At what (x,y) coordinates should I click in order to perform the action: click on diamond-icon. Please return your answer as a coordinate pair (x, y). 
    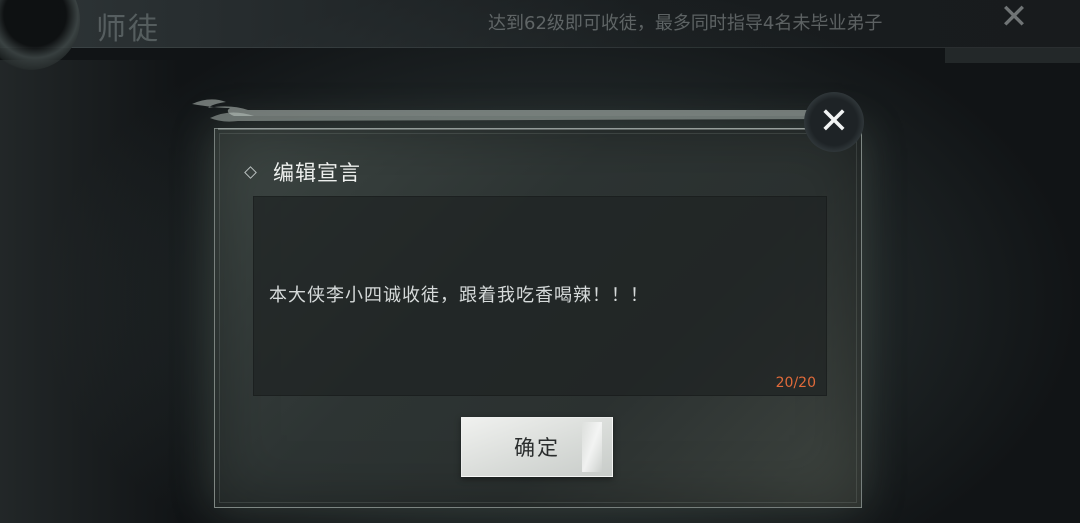
    Looking at the image, I should click on (250, 172).